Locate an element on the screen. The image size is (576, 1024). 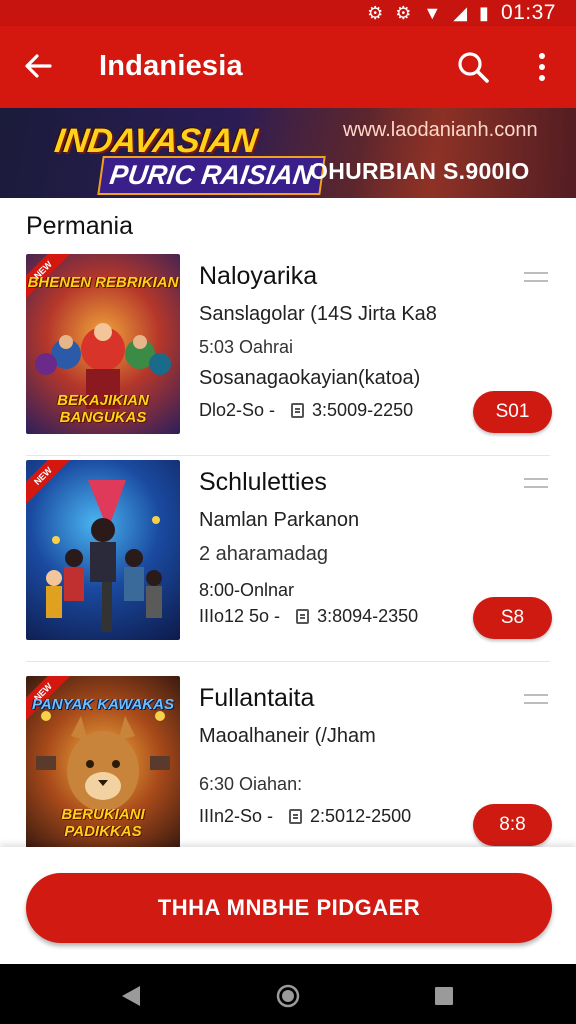
thumbnail-title: PANYAK KAWAKAS is located at coordinates (103, 704).